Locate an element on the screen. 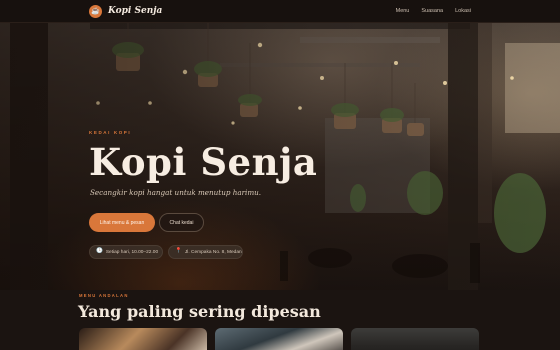 The height and width of the screenshot is (350, 560). address-badge: 📍 Jl. Cempaka No. 8, Medan is located at coordinates (205, 252).